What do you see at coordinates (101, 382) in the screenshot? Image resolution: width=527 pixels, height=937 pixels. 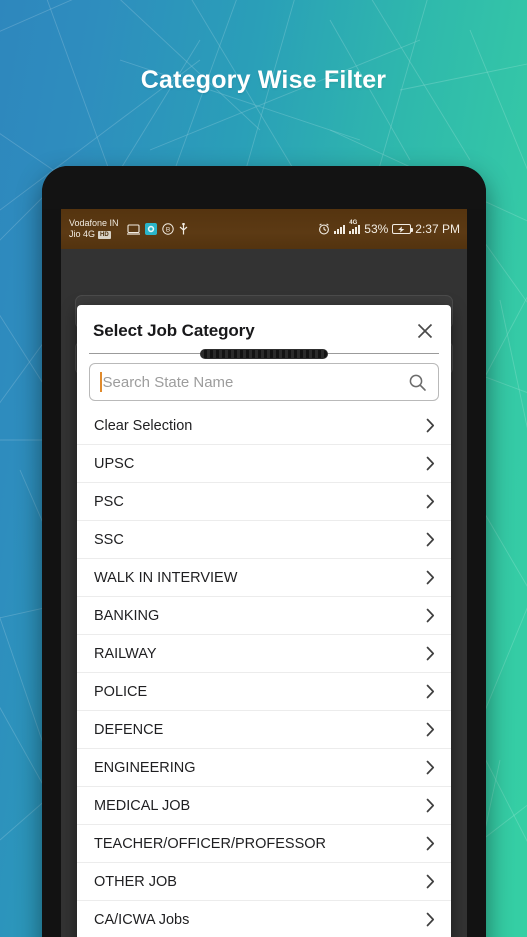 I see `text-cursor` at bounding box center [101, 382].